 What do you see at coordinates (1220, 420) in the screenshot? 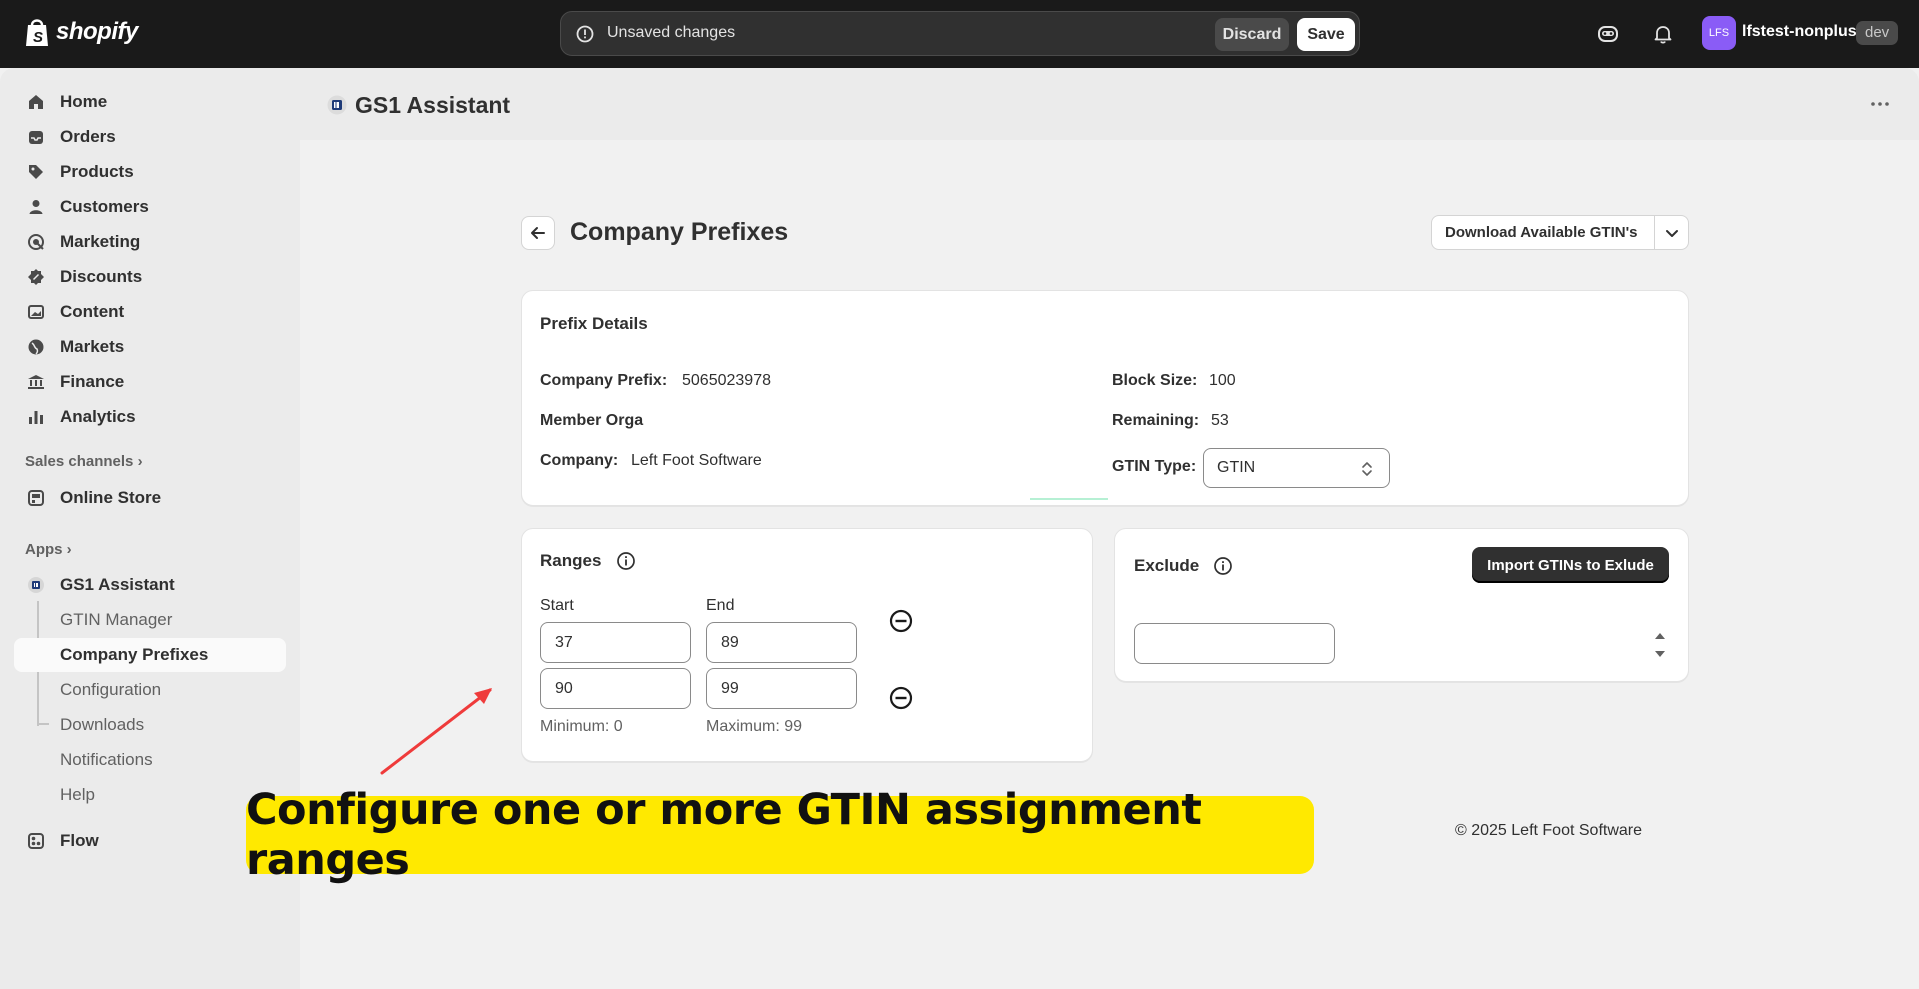
I see `remaining-value: 53` at bounding box center [1220, 420].